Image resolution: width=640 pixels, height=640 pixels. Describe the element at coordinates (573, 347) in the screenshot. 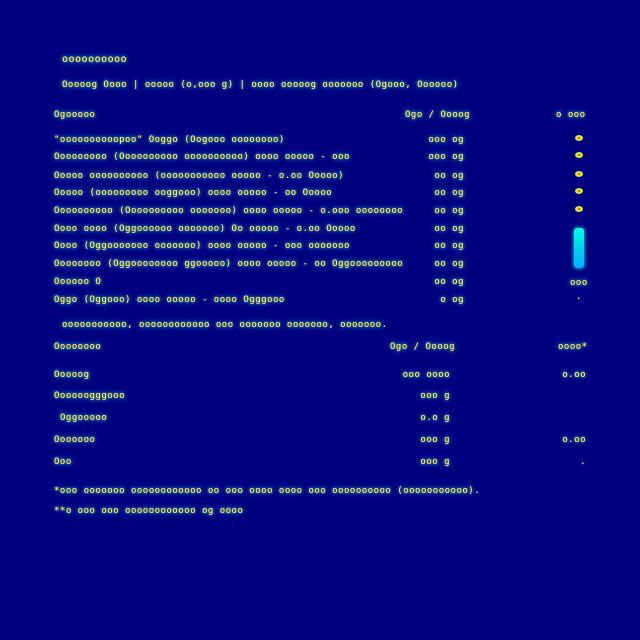

I see `section2-header-dv: oooo*` at that location.